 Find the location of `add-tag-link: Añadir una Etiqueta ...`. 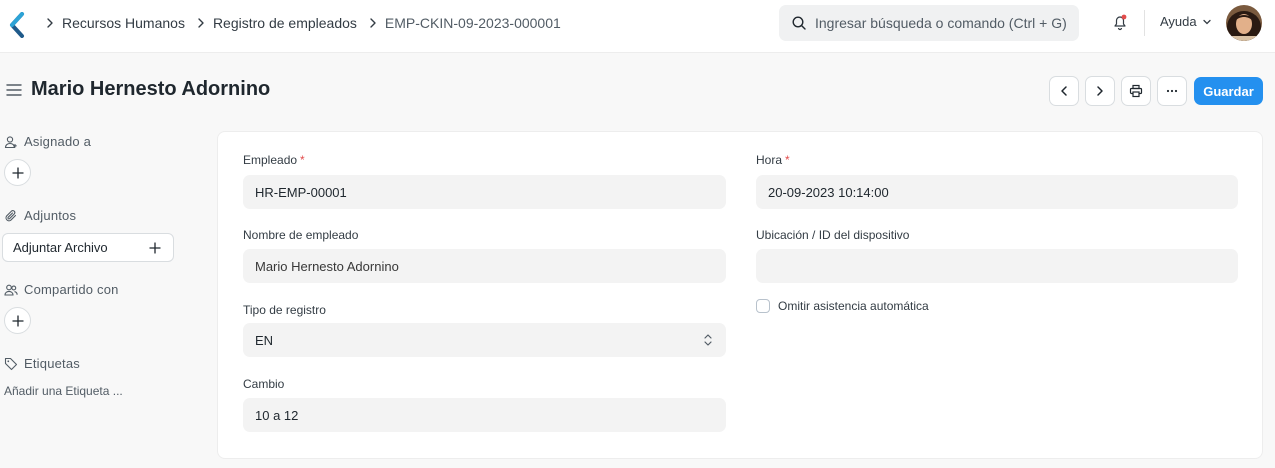

add-tag-link: Añadir una Etiqueta ... is located at coordinates (63, 391).